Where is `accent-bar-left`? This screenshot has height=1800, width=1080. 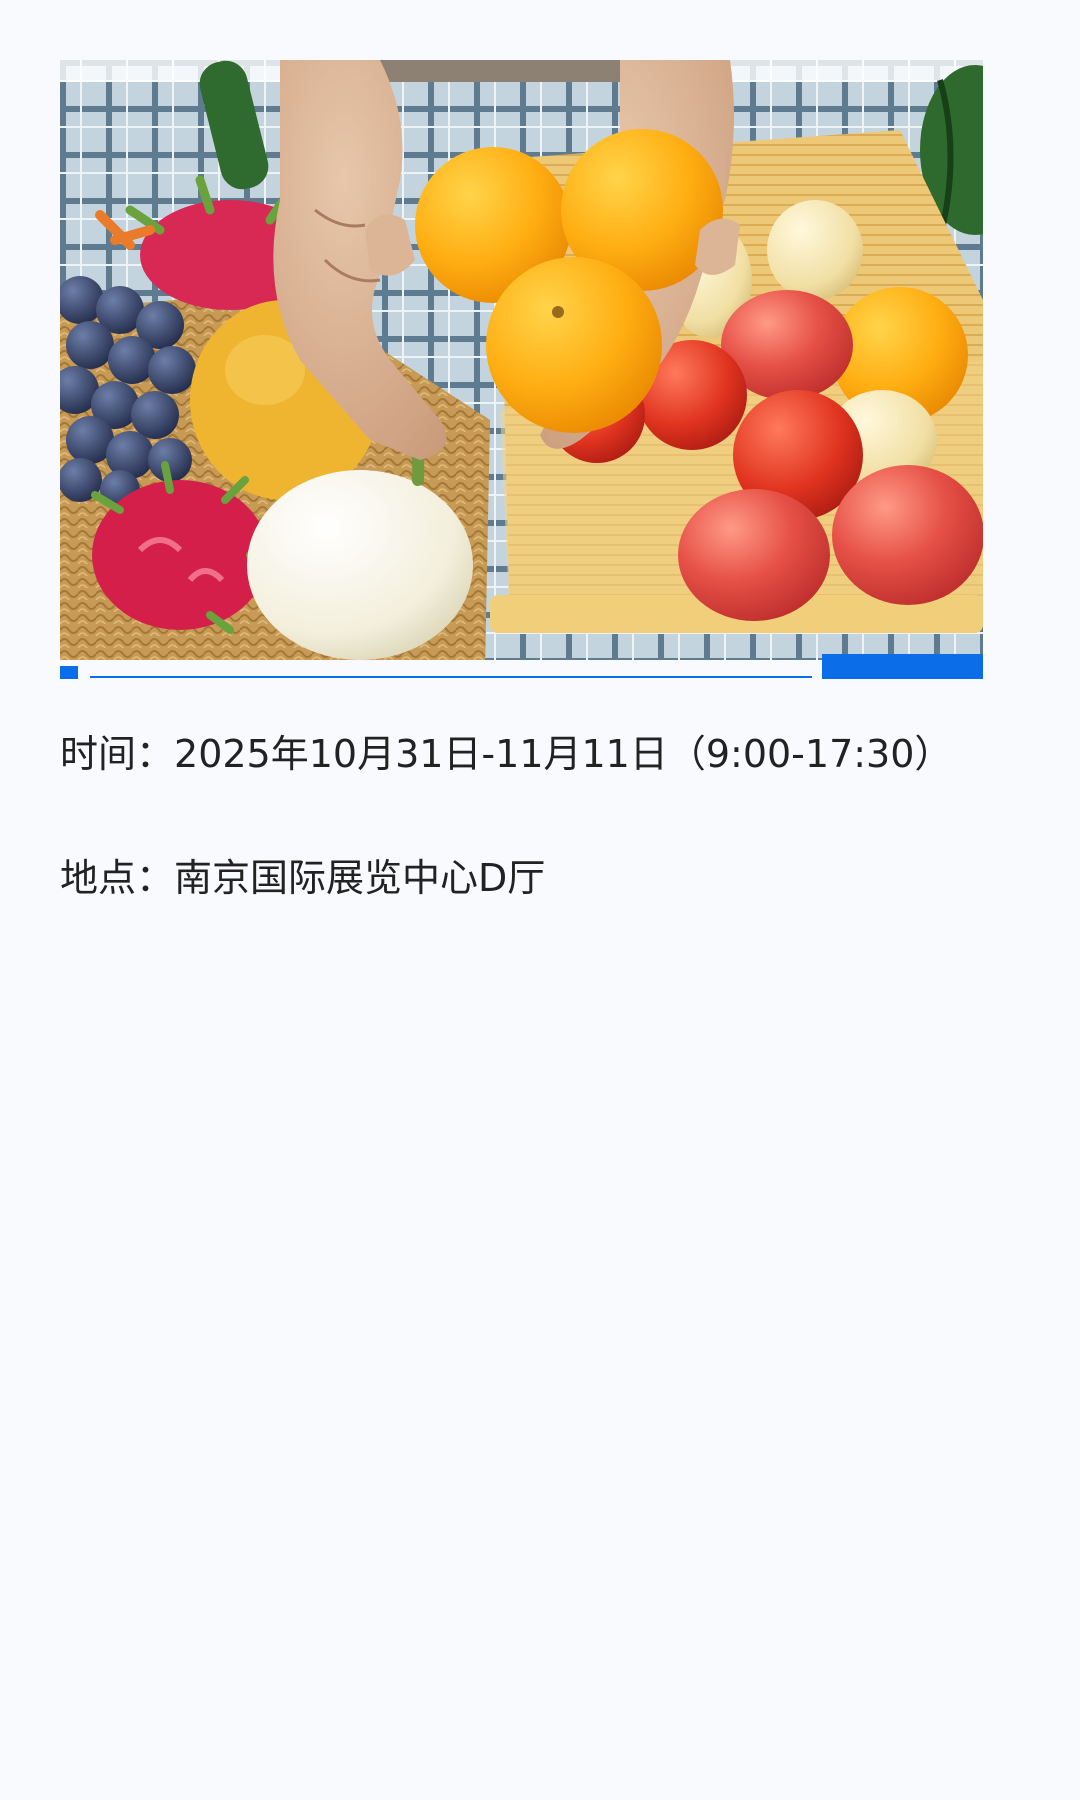 accent-bar-left is located at coordinates (69, 672).